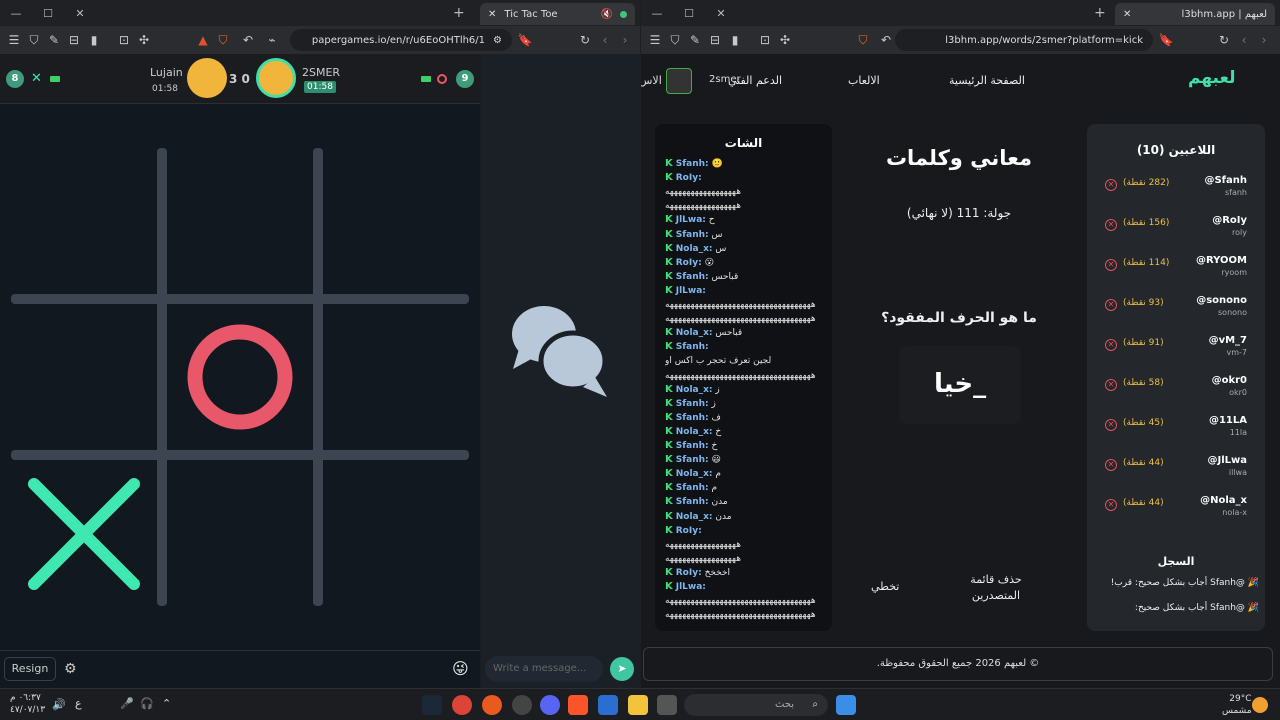 The image size is (1280, 720). What do you see at coordinates (846, 705) in the screenshot?
I see `windows-start-icon` at bounding box center [846, 705].